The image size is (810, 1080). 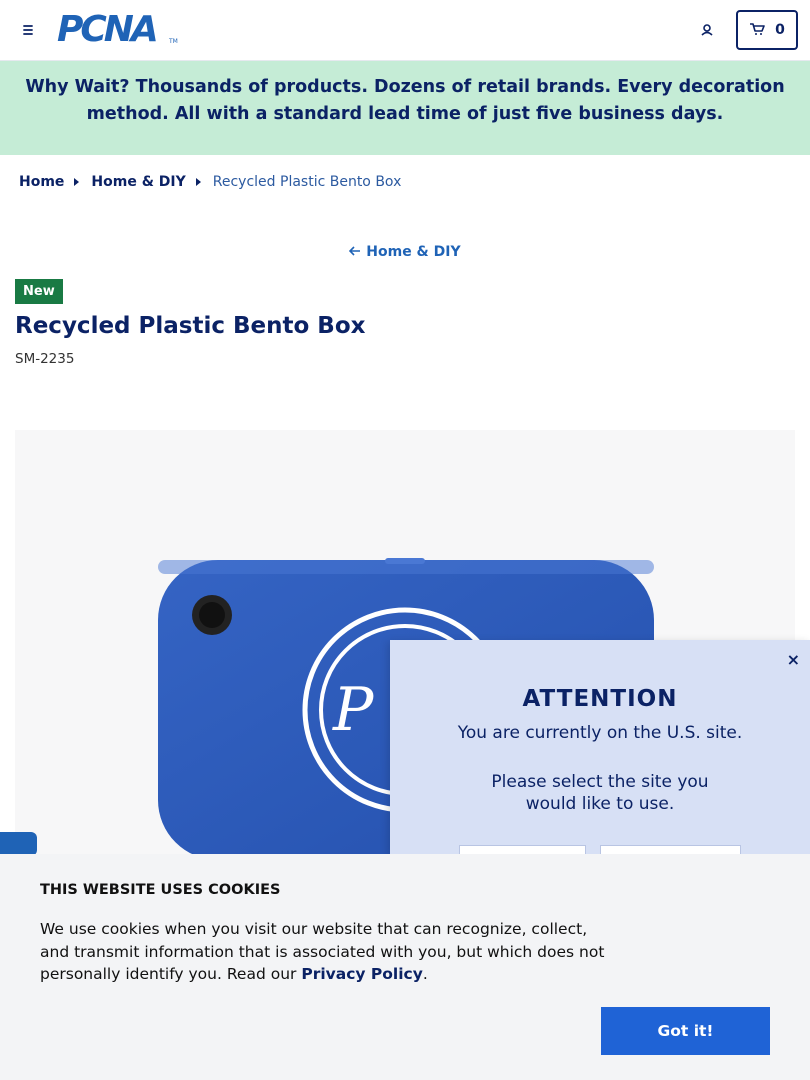 What do you see at coordinates (685, 1031) in the screenshot?
I see `accept-cookies-button: Got it!` at bounding box center [685, 1031].